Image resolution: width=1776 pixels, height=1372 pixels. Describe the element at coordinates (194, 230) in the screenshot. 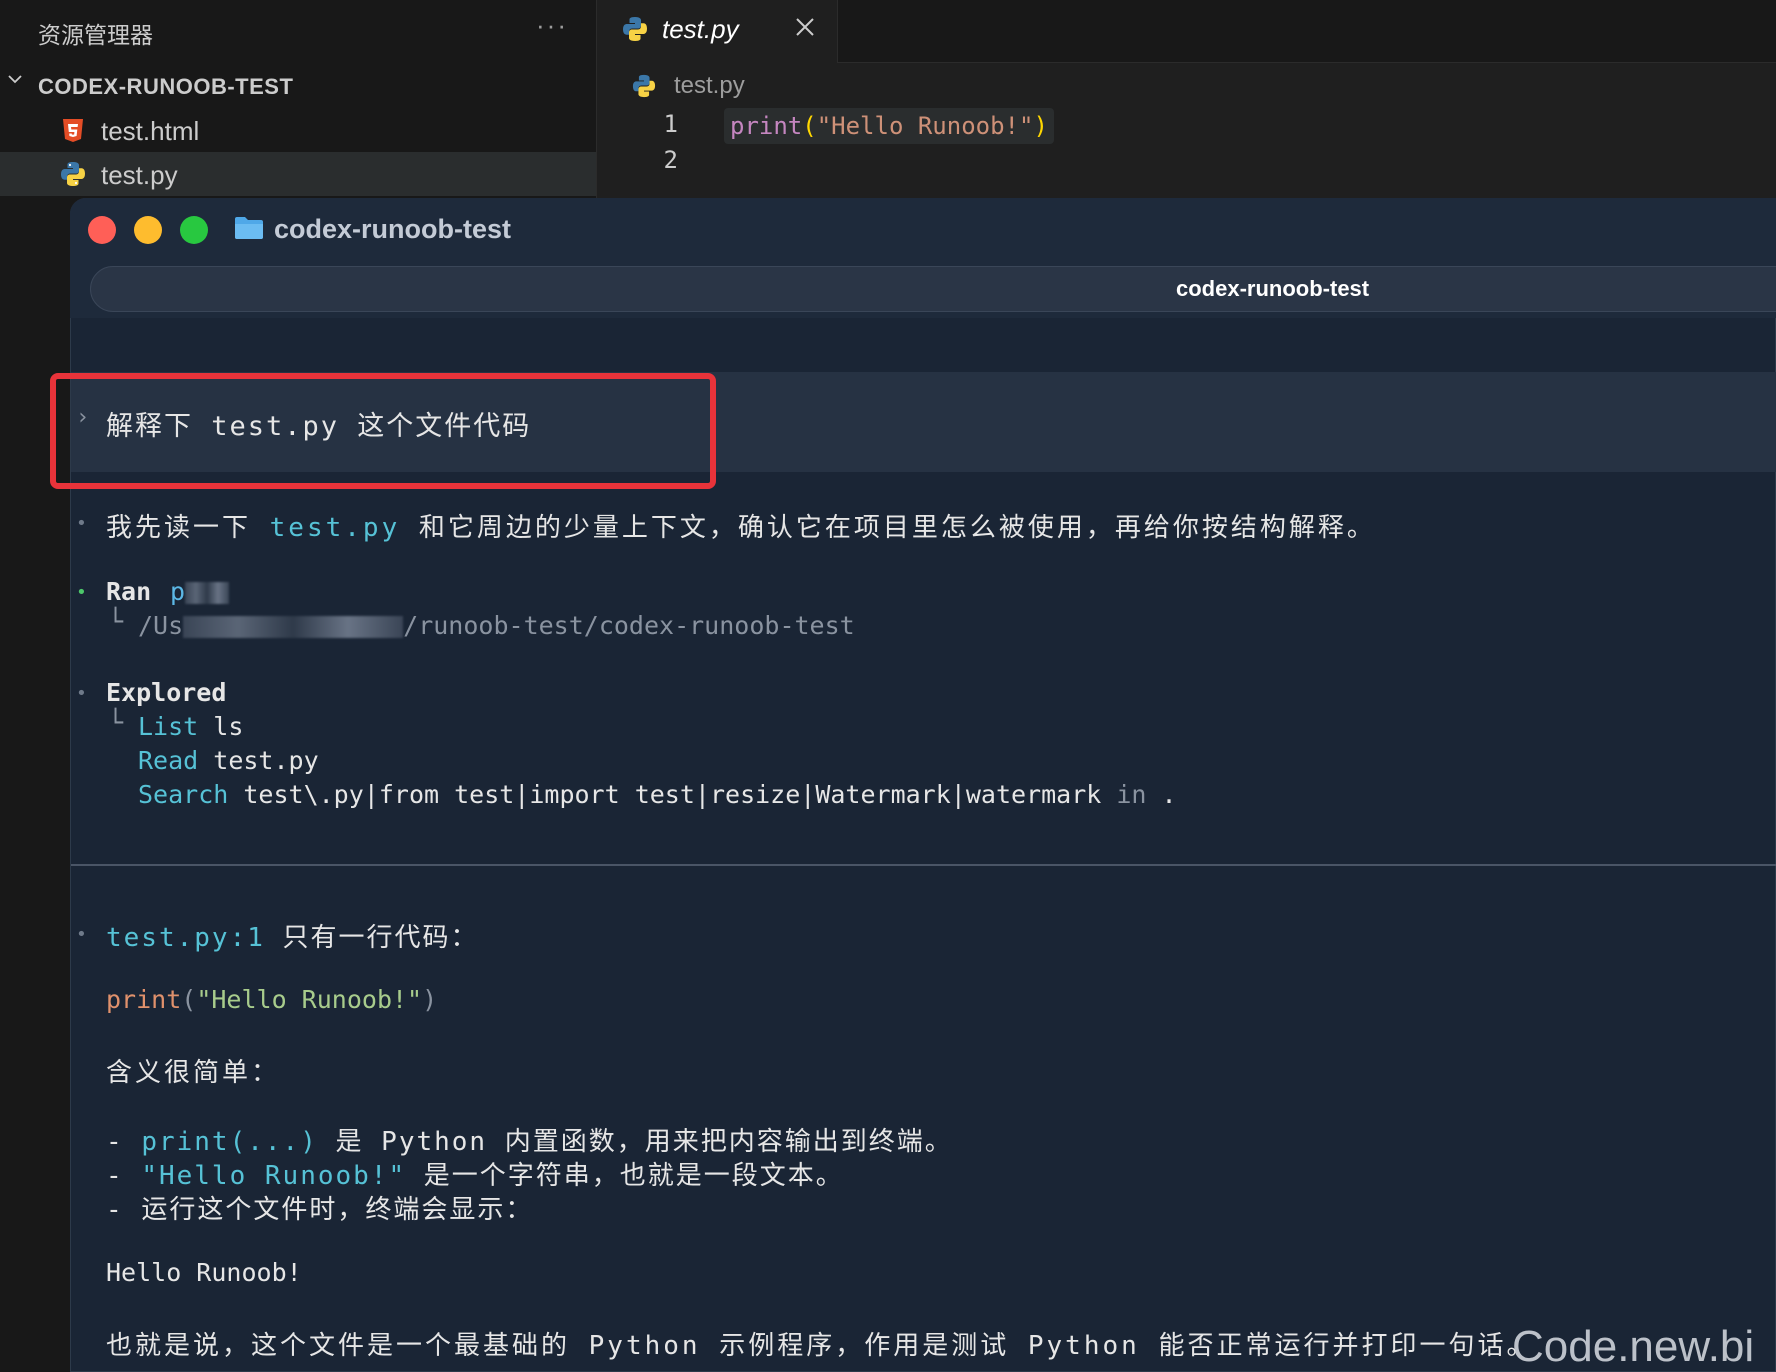

I see `zoom-window-button` at that location.